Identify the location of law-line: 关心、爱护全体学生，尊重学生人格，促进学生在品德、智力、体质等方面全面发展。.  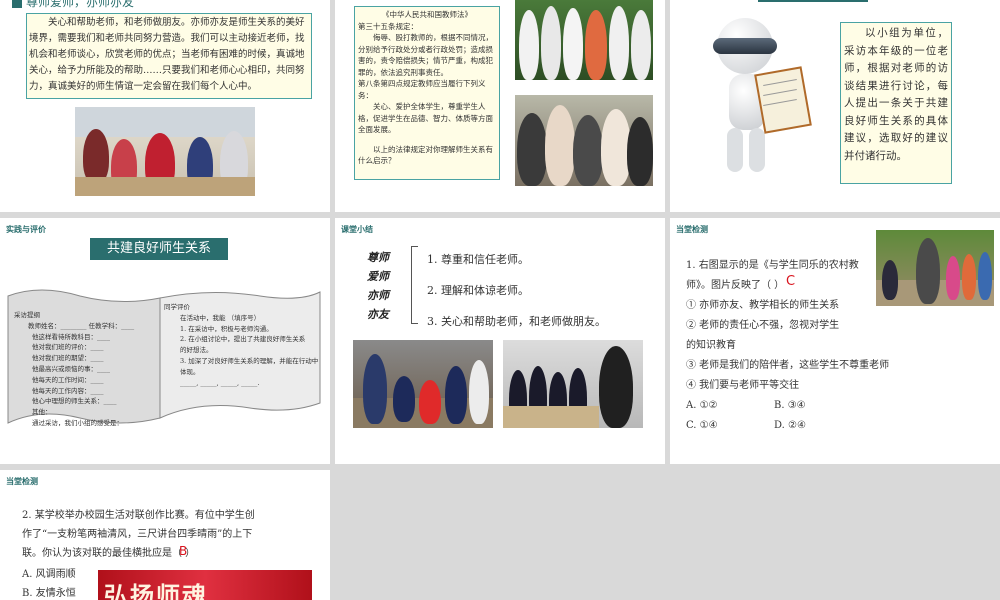
(425, 118).